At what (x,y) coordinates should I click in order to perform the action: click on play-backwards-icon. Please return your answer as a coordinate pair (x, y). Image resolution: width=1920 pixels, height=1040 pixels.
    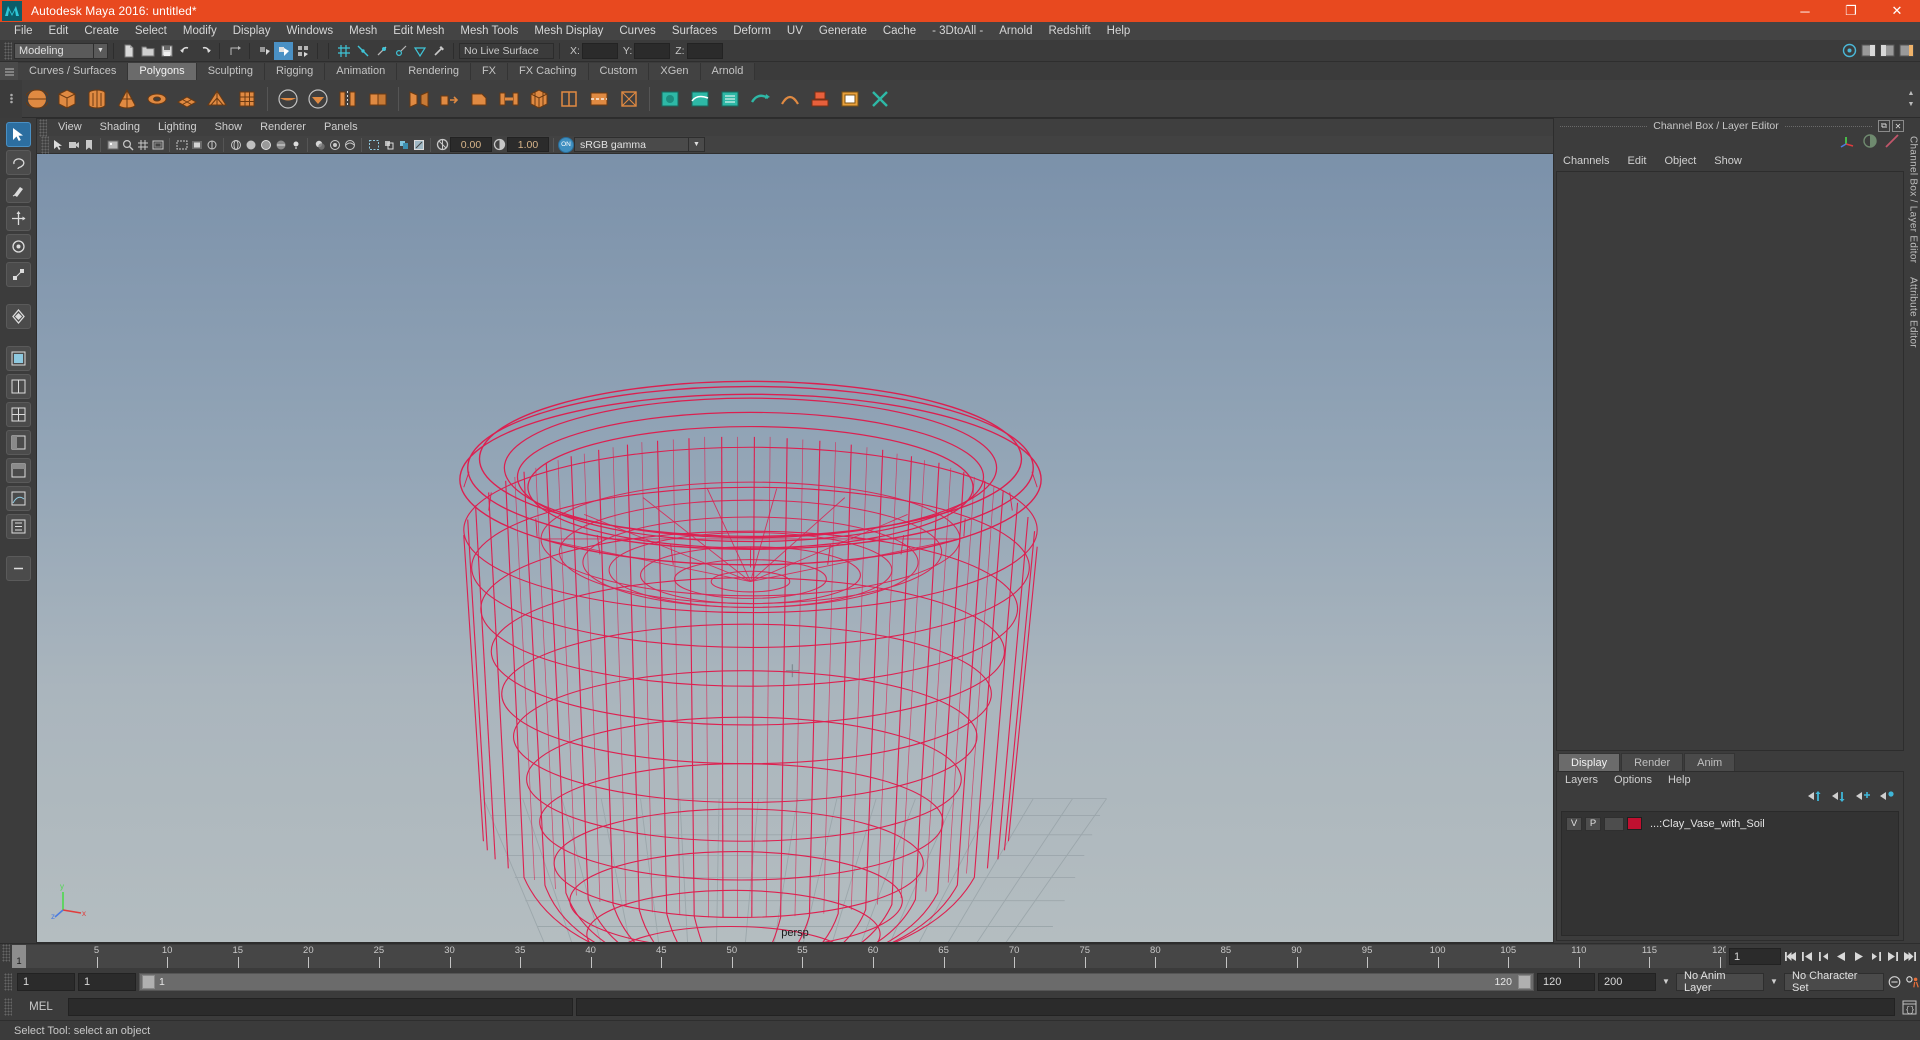
    Looking at the image, I should click on (1841, 957).